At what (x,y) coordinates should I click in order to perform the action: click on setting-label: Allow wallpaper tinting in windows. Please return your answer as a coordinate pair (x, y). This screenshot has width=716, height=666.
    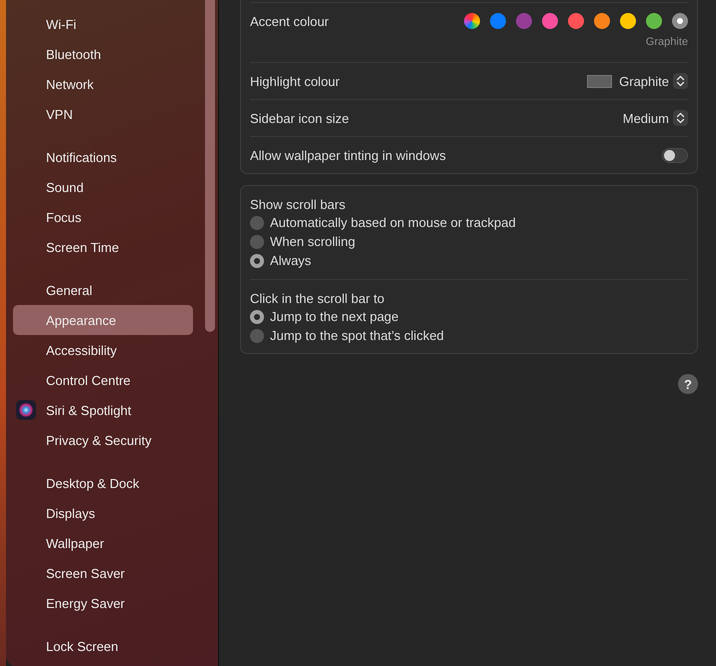
    Looking at the image, I should click on (348, 155).